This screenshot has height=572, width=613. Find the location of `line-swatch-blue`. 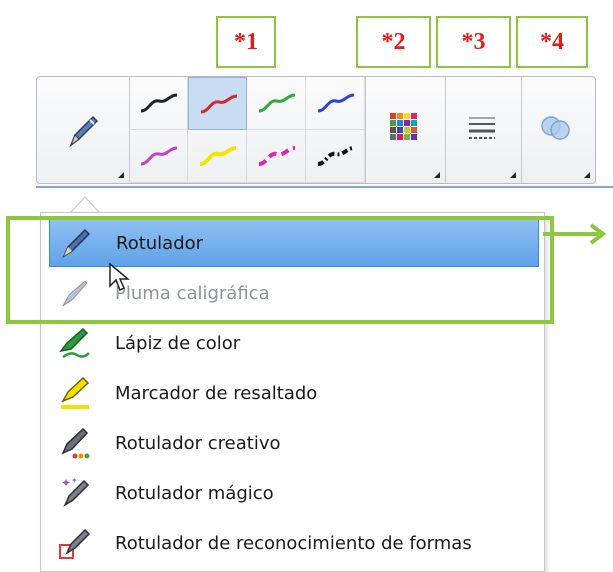

line-swatch-blue is located at coordinates (336, 103).